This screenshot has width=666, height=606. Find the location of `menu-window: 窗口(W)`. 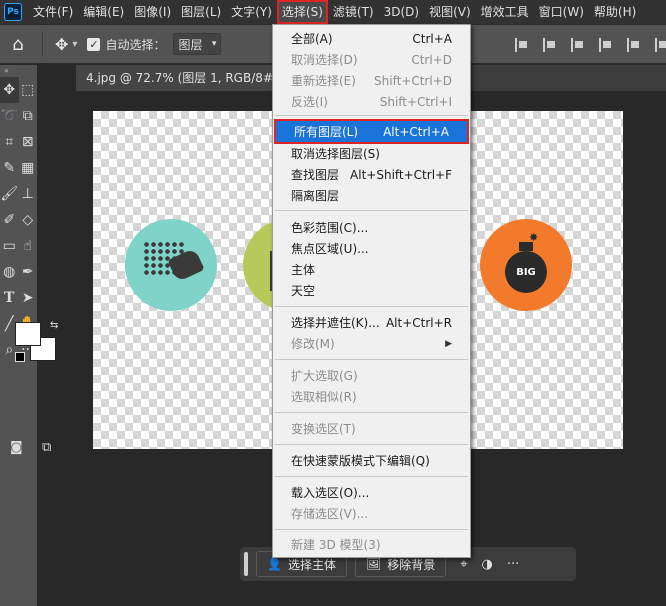

menu-window: 窗口(W) is located at coordinates (561, 12).